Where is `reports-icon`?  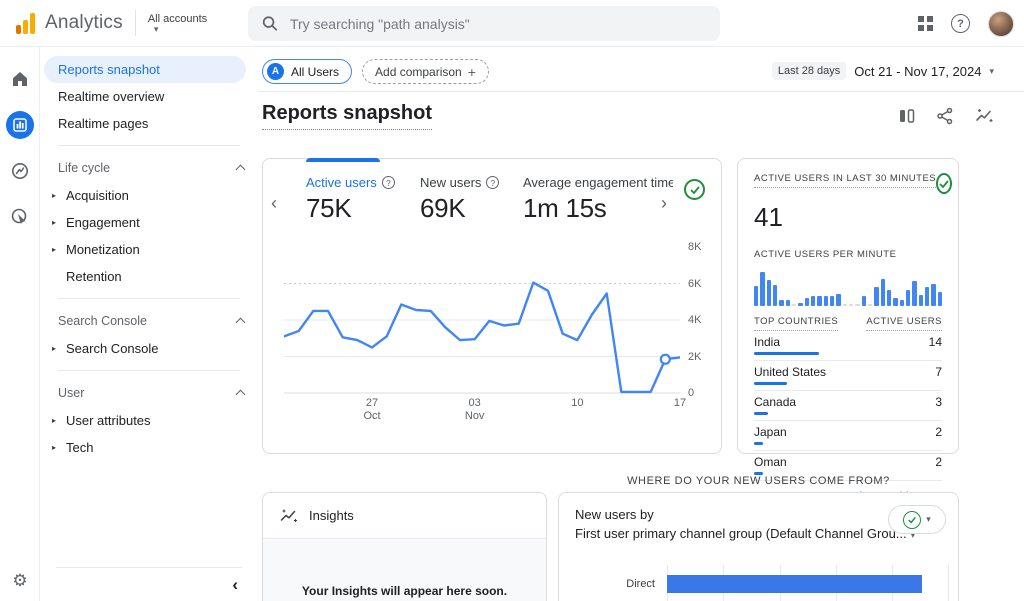 reports-icon is located at coordinates (19, 125).